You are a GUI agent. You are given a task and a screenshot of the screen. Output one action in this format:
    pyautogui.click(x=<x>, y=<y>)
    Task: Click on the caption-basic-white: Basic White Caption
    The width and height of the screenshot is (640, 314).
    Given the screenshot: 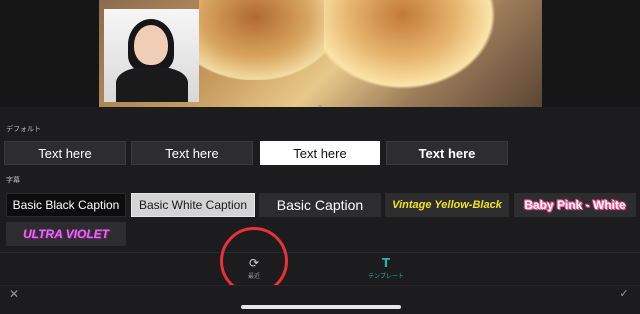 What is the action you would take?
    pyautogui.click(x=193, y=205)
    